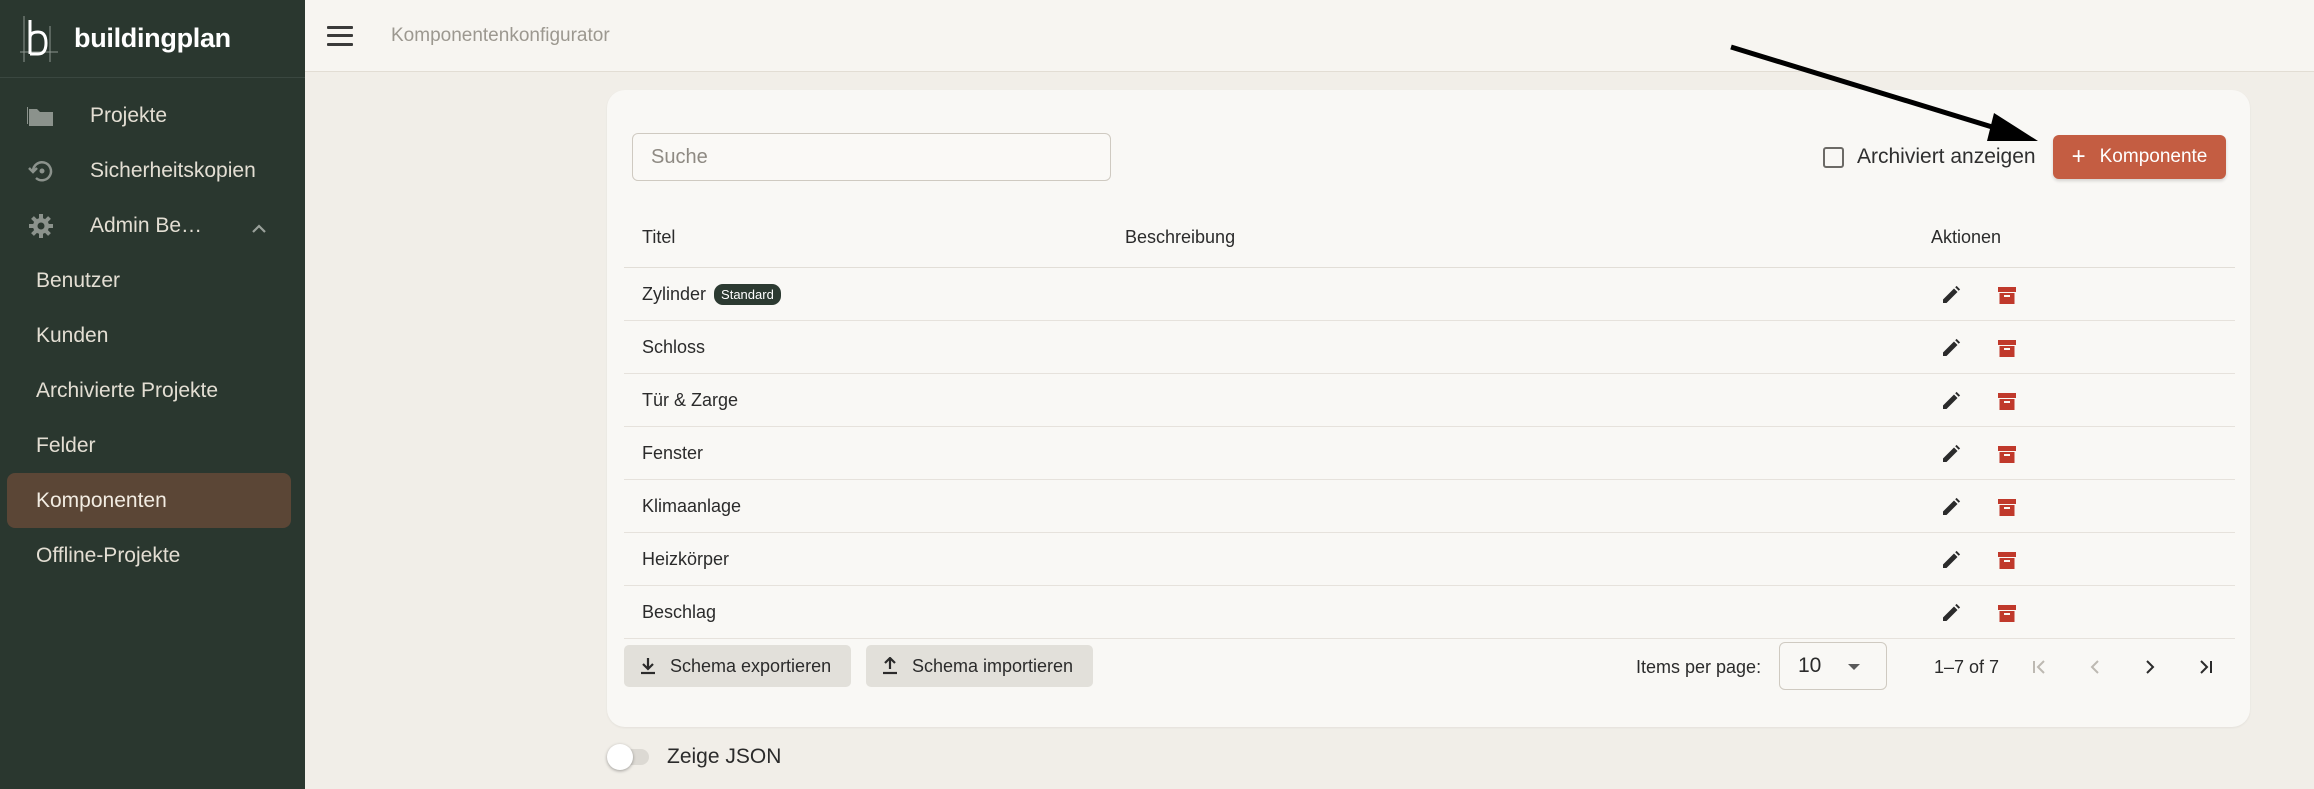  Describe the element at coordinates (1810, 665) in the screenshot. I see `items-per-page-value: 10` at that location.